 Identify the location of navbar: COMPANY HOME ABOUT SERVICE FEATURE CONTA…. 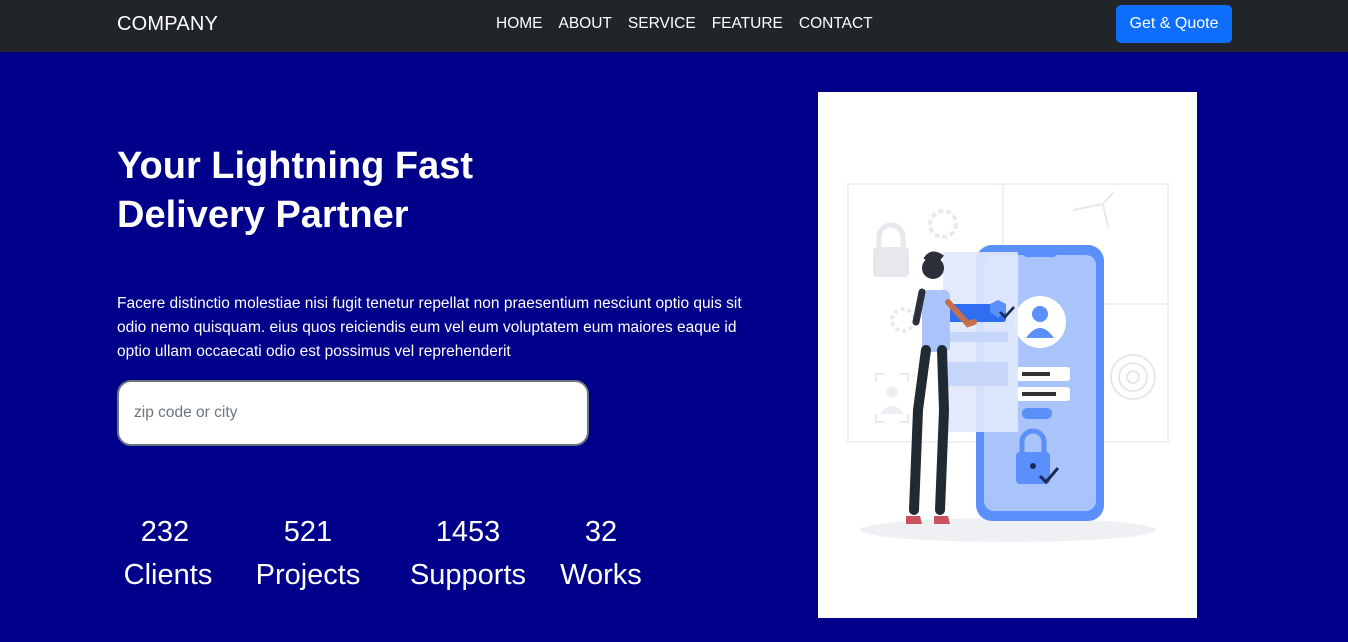
(674, 26).